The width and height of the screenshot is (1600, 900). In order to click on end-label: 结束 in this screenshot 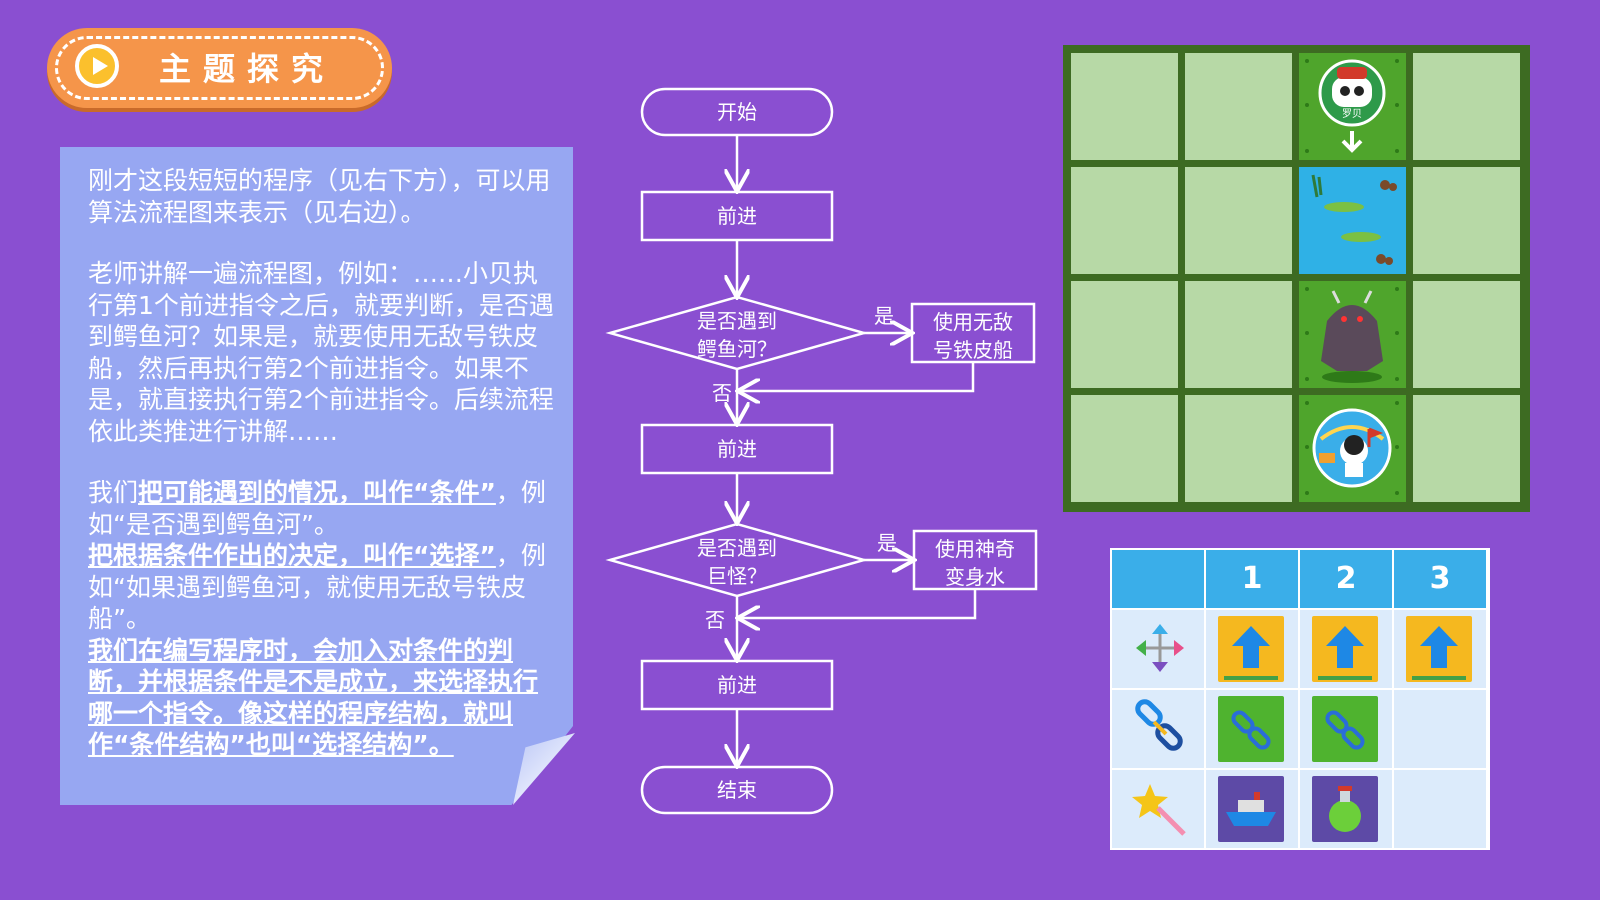, I will do `click(737, 790)`.